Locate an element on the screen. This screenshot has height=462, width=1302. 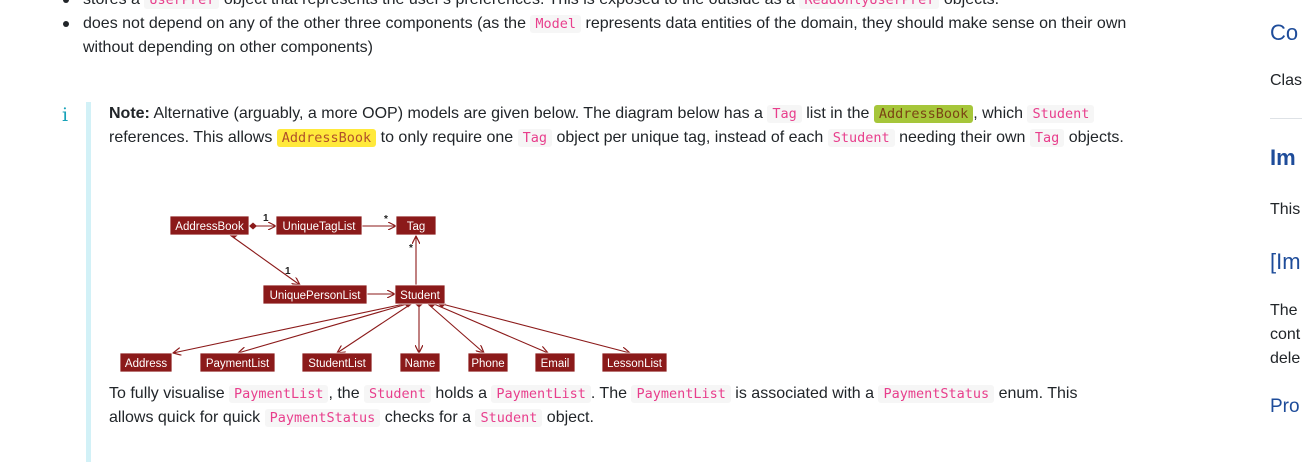
assoc-student-studentlist is located at coordinates (374, 328).